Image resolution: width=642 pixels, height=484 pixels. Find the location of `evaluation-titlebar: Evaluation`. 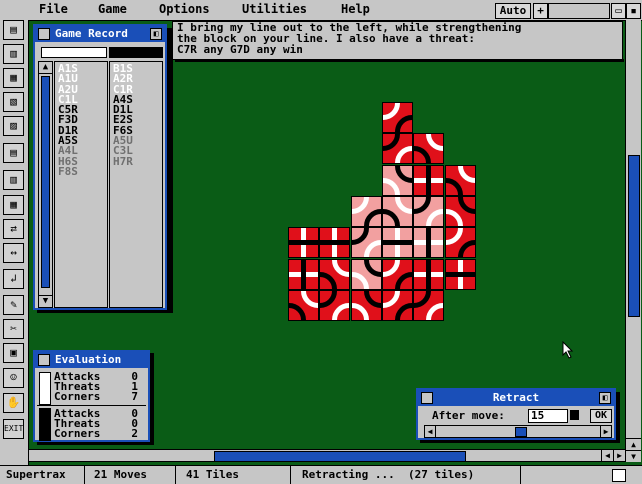

evaluation-titlebar: Evaluation is located at coordinates (91, 360).